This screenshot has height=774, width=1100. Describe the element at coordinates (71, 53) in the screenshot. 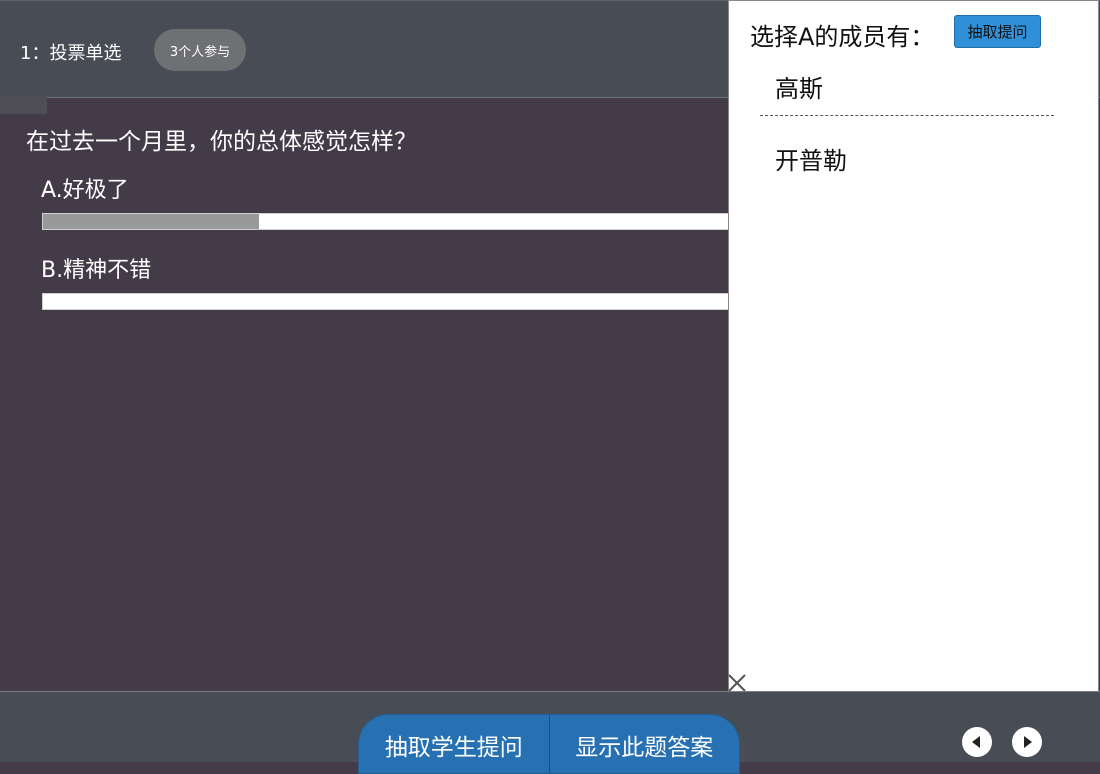

I see `question-title: 1：投票单选` at that location.